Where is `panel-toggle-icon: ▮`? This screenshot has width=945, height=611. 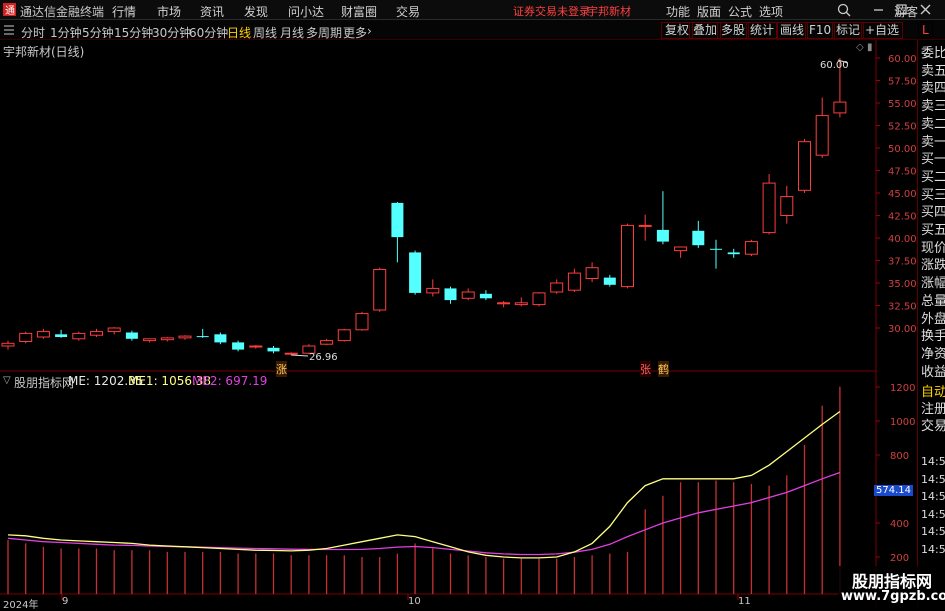 panel-toggle-icon: ▮ is located at coordinates (870, 47).